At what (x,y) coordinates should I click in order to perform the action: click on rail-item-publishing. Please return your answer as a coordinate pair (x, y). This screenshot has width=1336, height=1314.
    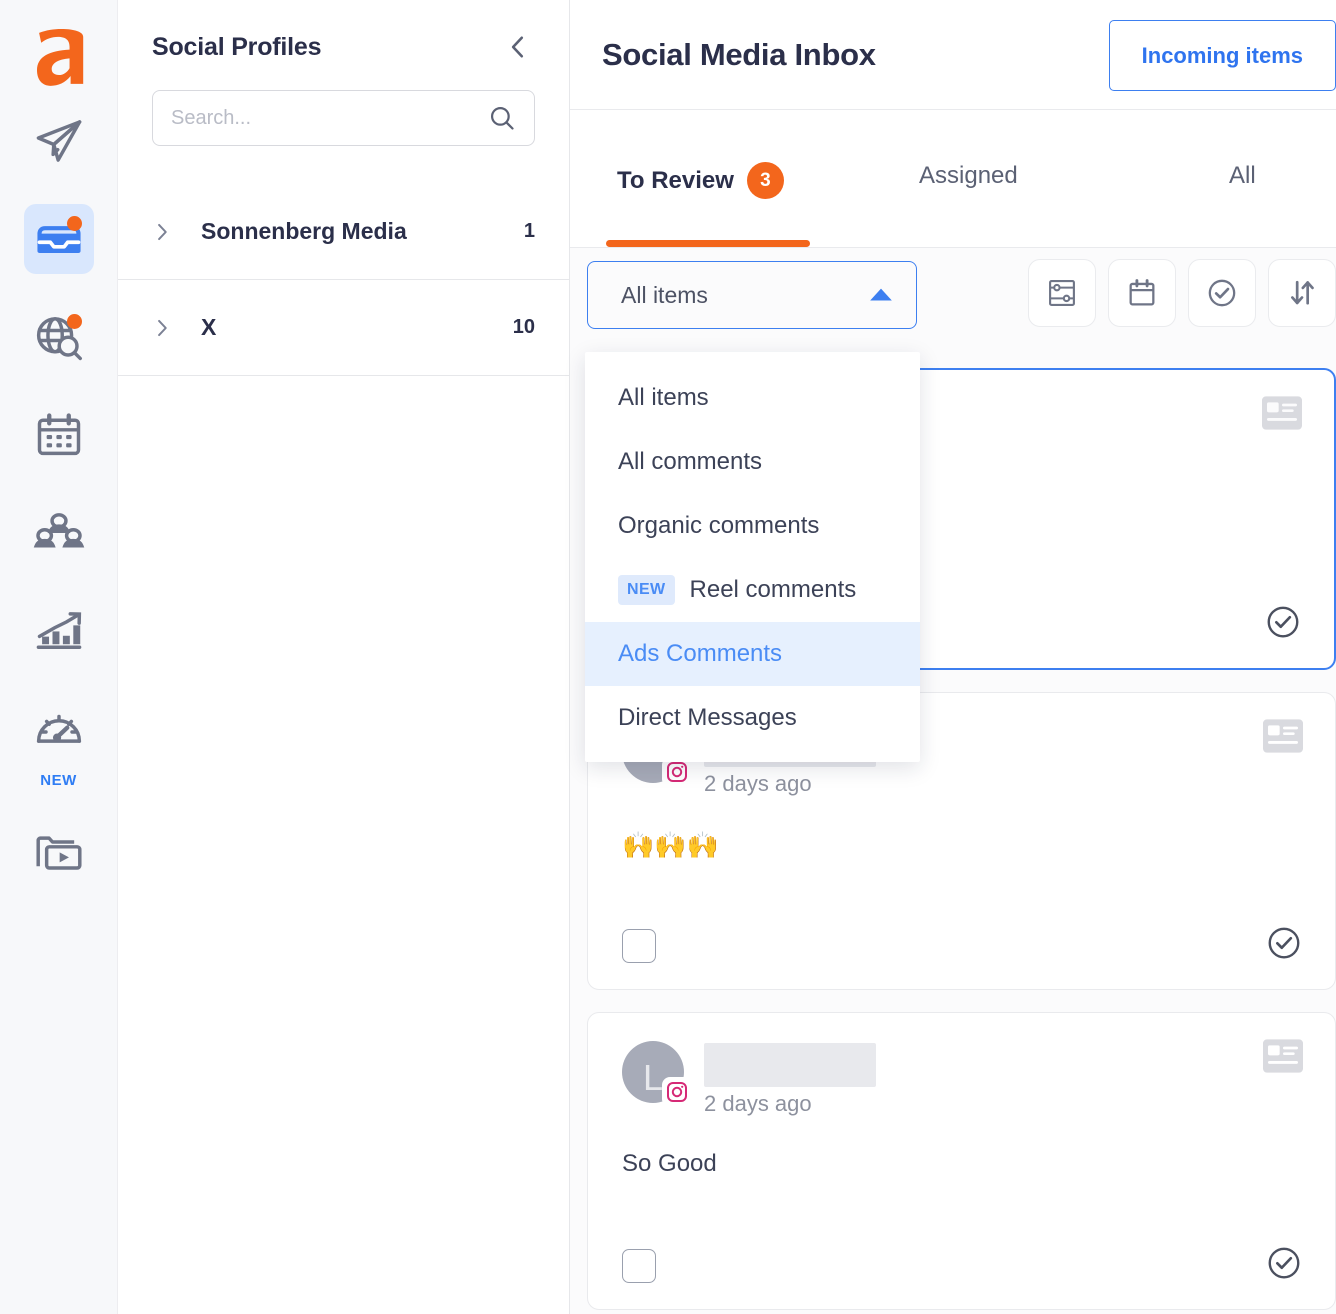
    Looking at the image, I should click on (59, 141).